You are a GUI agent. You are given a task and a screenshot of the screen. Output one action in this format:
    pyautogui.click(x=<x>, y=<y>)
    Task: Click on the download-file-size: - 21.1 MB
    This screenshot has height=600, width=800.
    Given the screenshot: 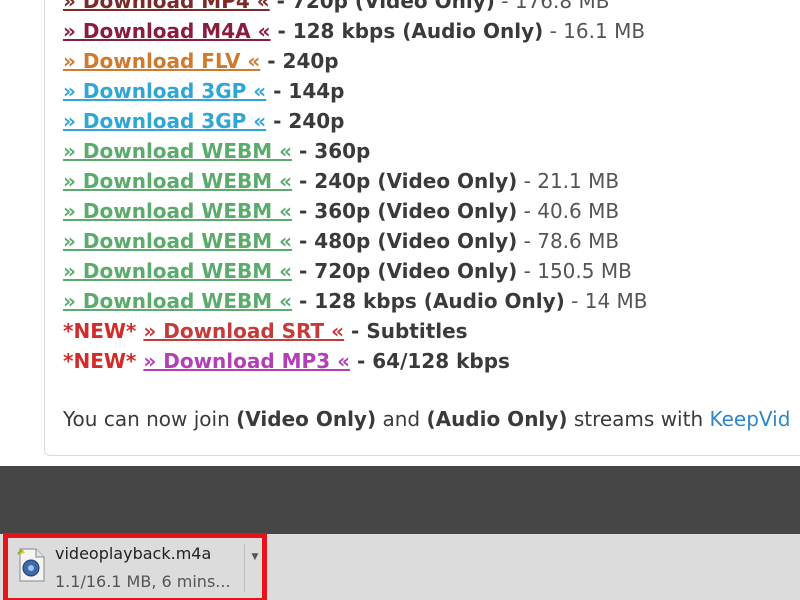 What is the action you would take?
    pyautogui.click(x=568, y=181)
    